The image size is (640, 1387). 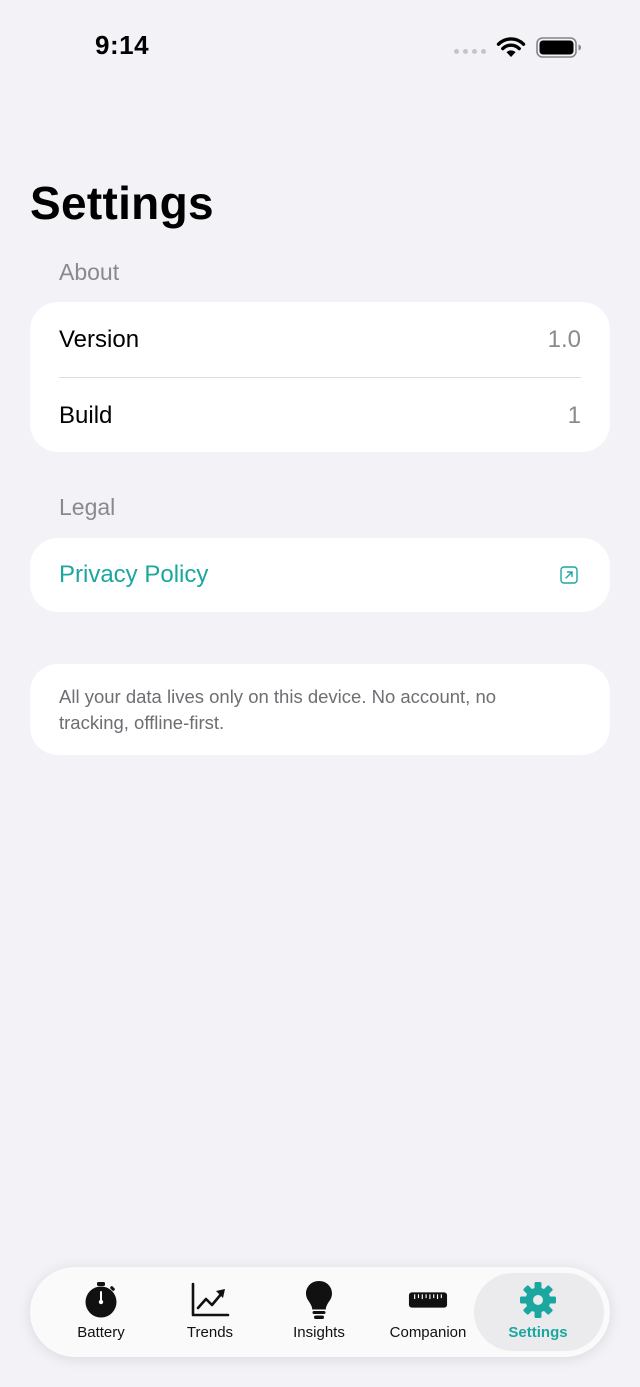 What do you see at coordinates (538, 1332) in the screenshot?
I see `tab-settings-label: Settings` at bounding box center [538, 1332].